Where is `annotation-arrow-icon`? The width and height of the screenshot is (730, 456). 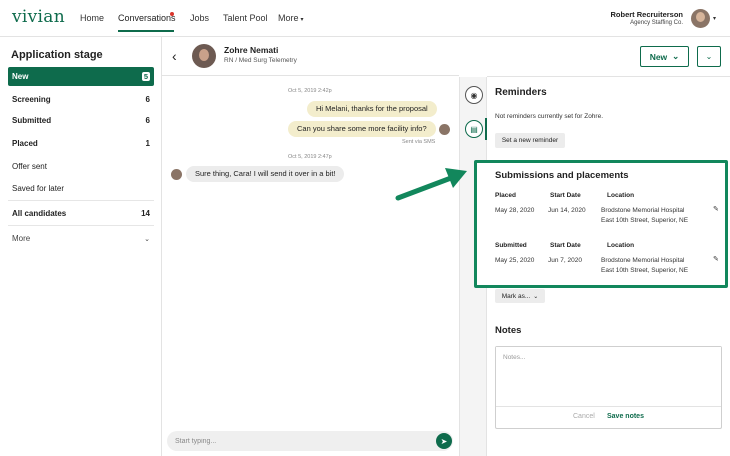
annotation-arrow-icon is located at coordinates (431, 184).